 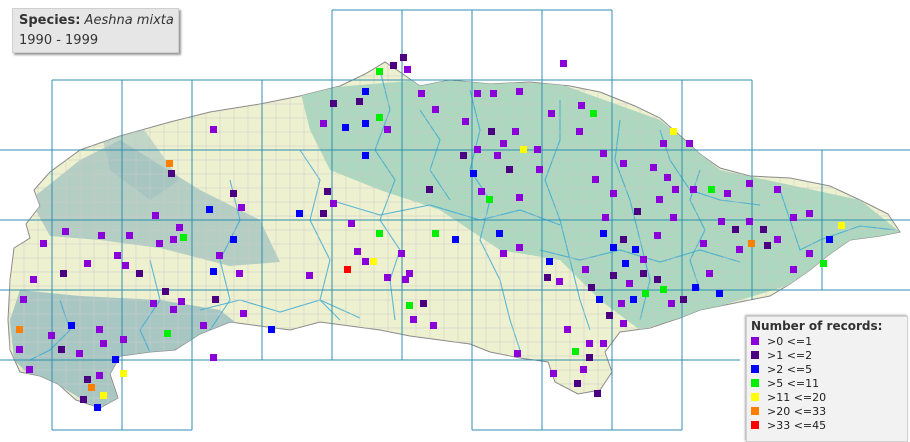 I want to click on species-title-panel: Species: Aeshna mixta 1990 - 1999, so click(x=95, y=30).